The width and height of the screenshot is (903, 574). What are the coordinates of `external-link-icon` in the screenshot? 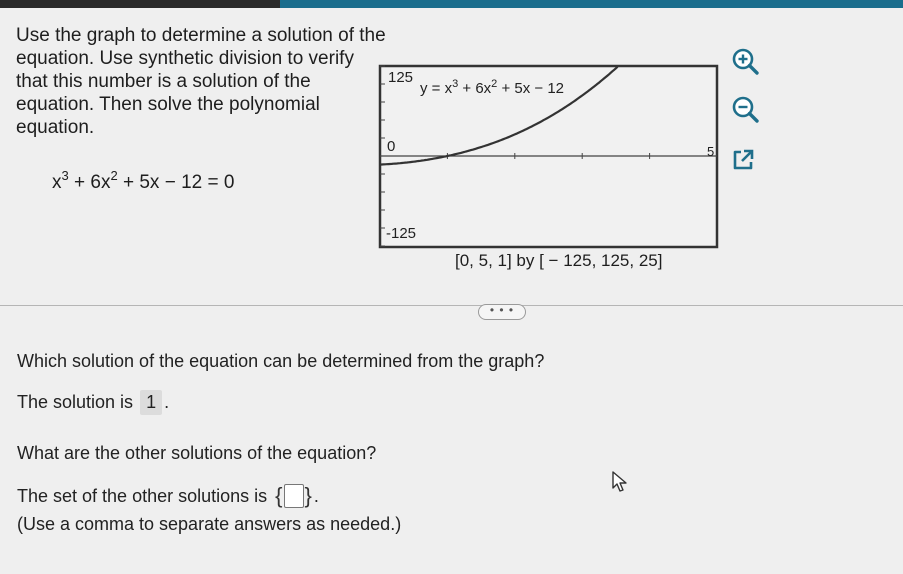 It's located at (743, 159).